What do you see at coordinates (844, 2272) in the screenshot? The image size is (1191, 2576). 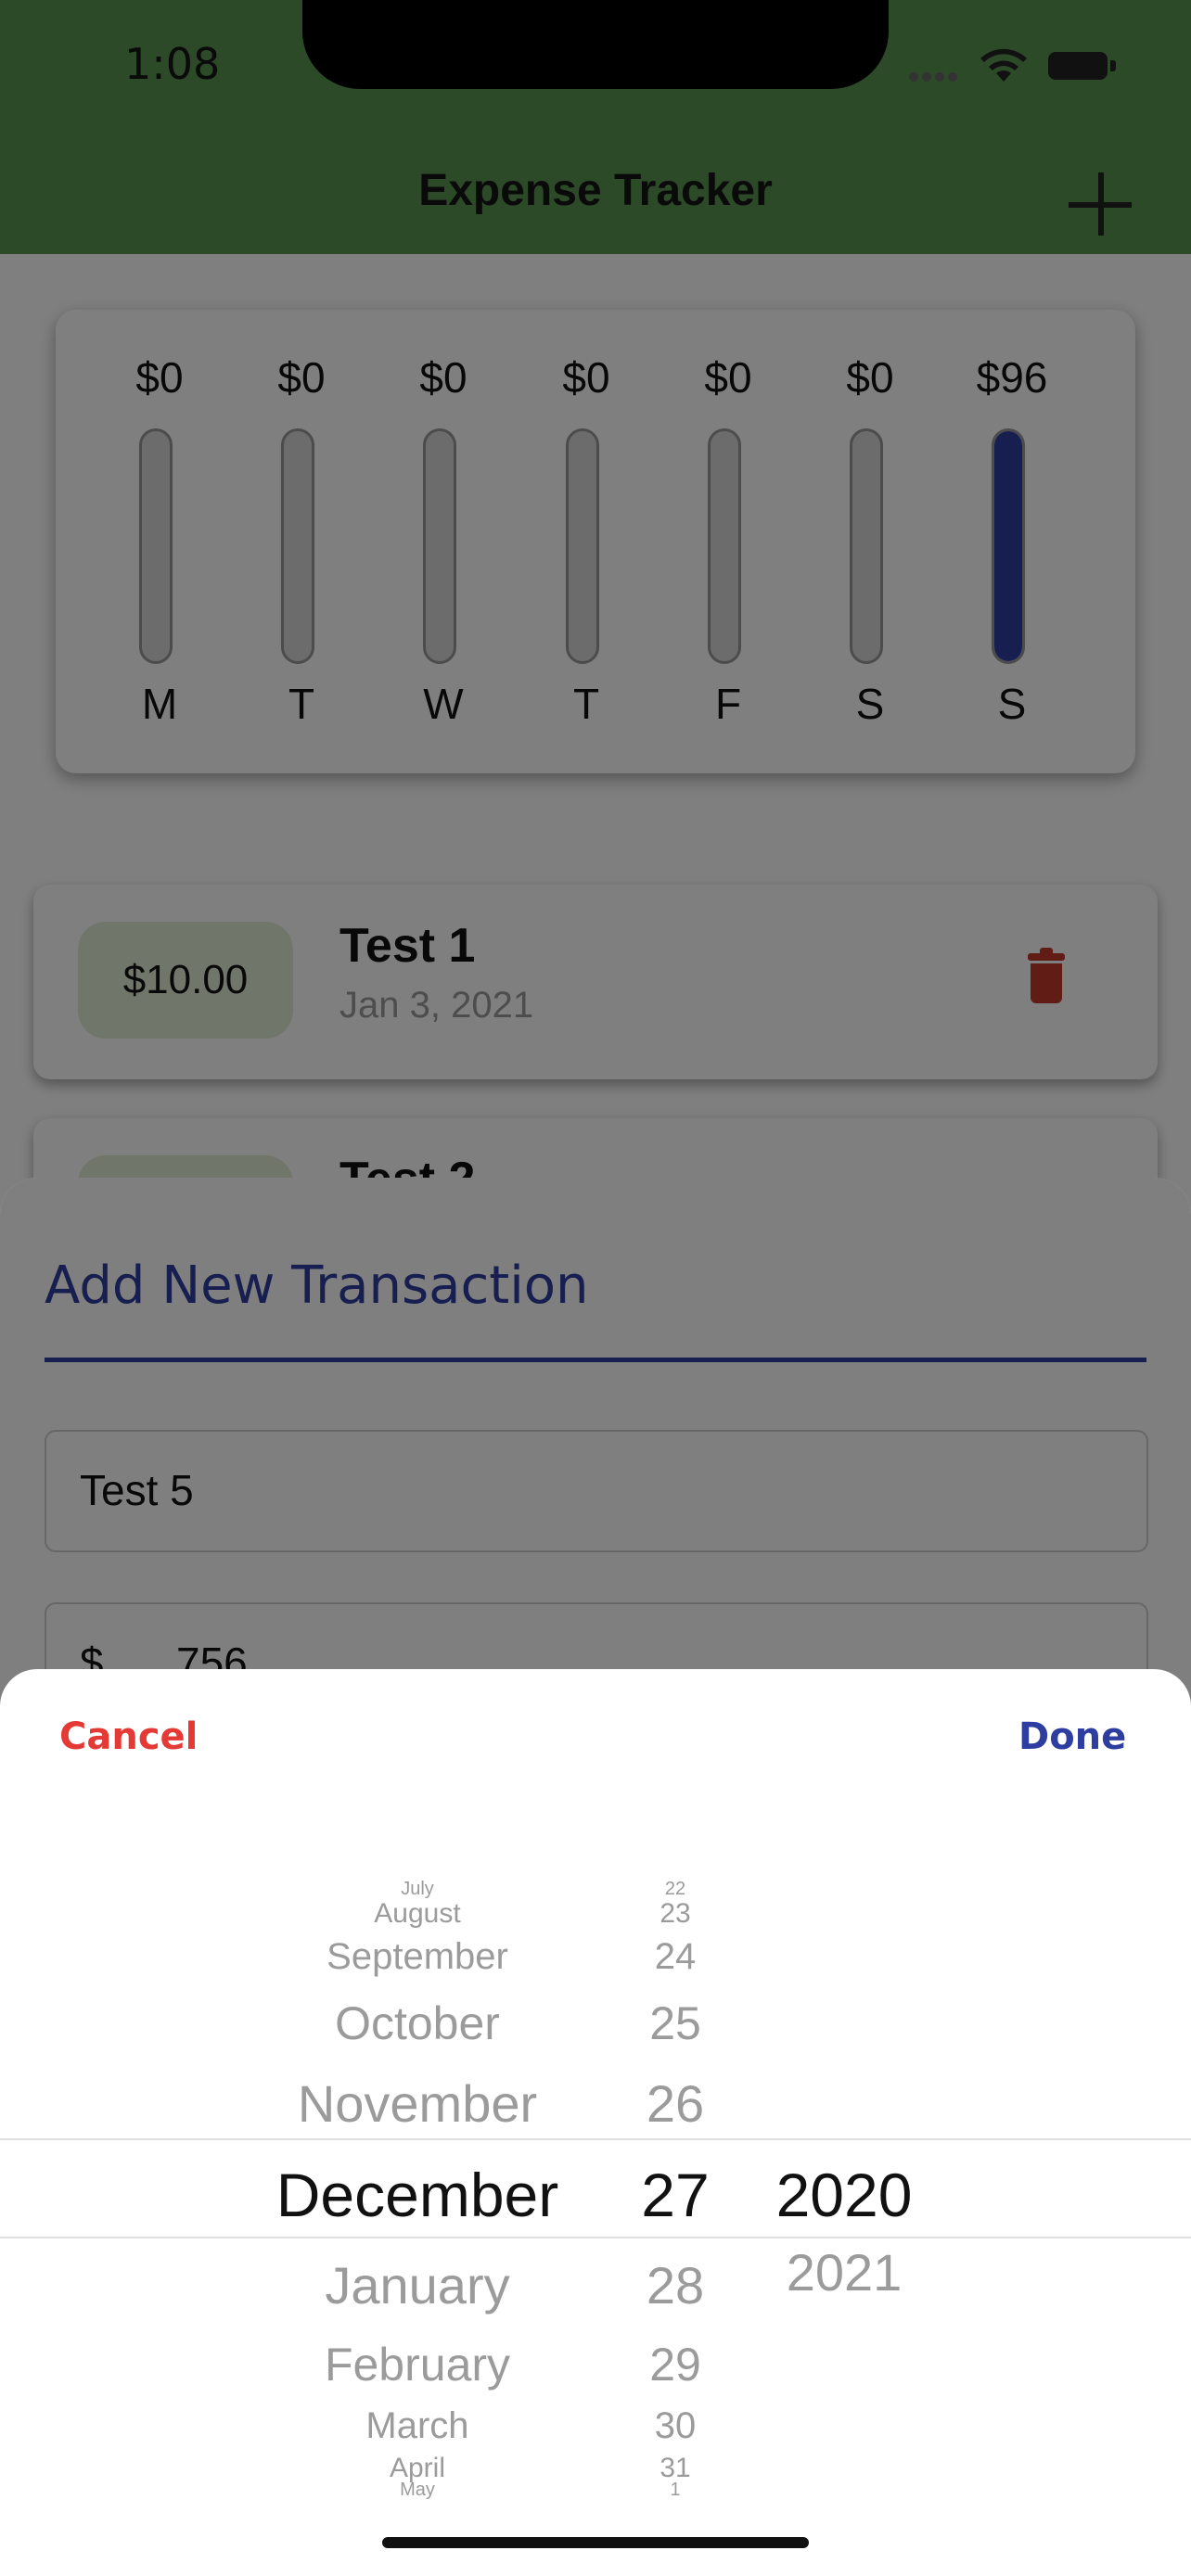 I see `picker-year-option: 2021` at bounding box center [844, 2272].